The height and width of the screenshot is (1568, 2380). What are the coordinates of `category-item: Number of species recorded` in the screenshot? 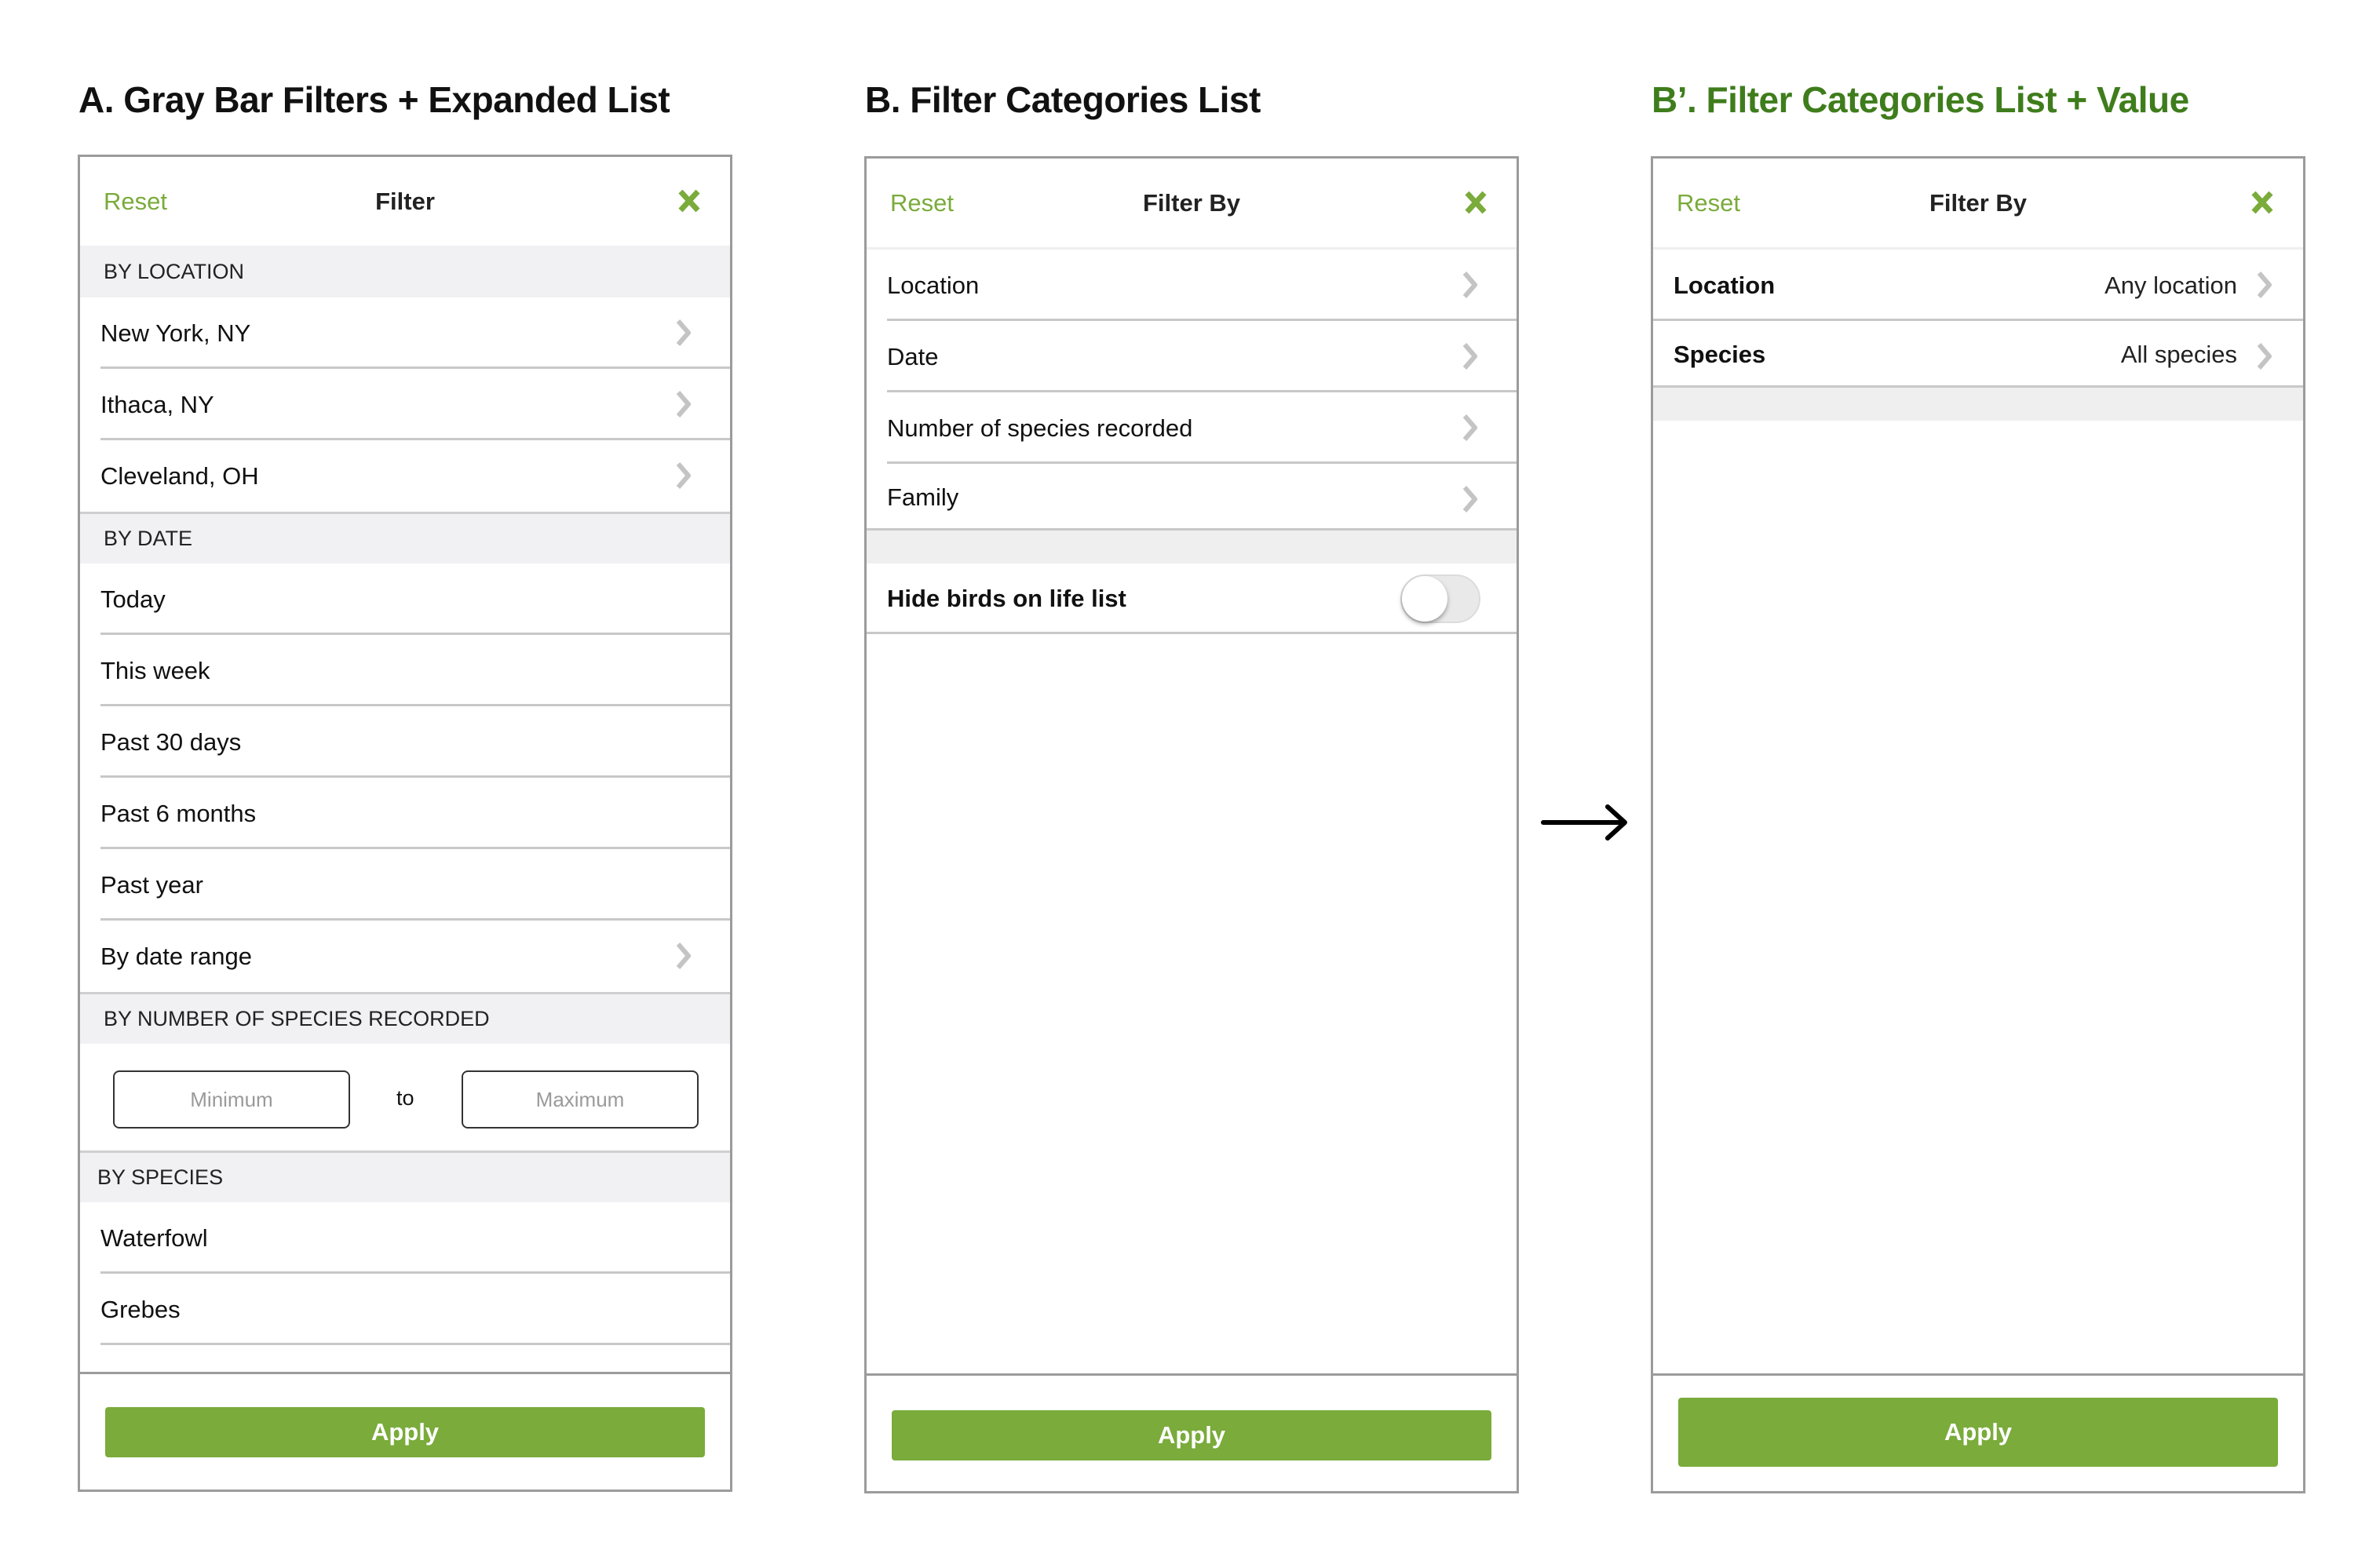 It's located at (1192, 428).